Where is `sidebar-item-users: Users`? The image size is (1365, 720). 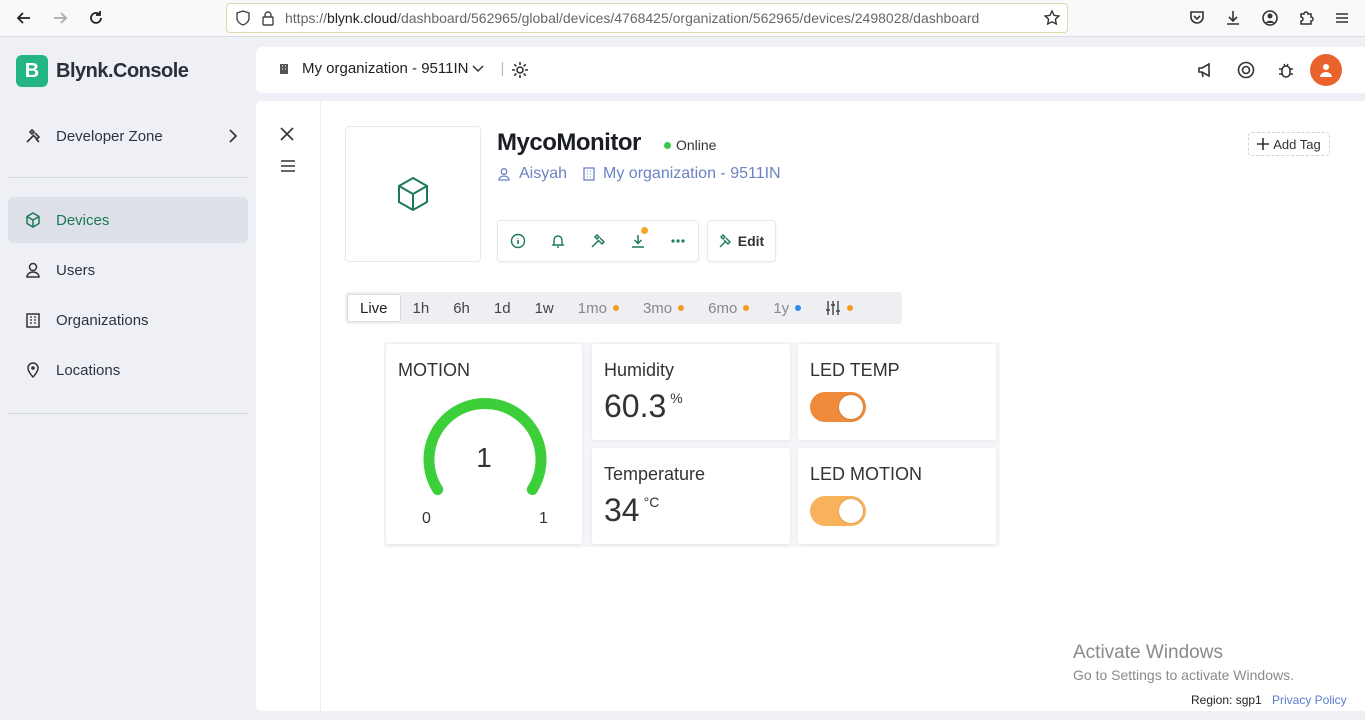
sidebar-item-users: Users is located at coordinates (128, 270).